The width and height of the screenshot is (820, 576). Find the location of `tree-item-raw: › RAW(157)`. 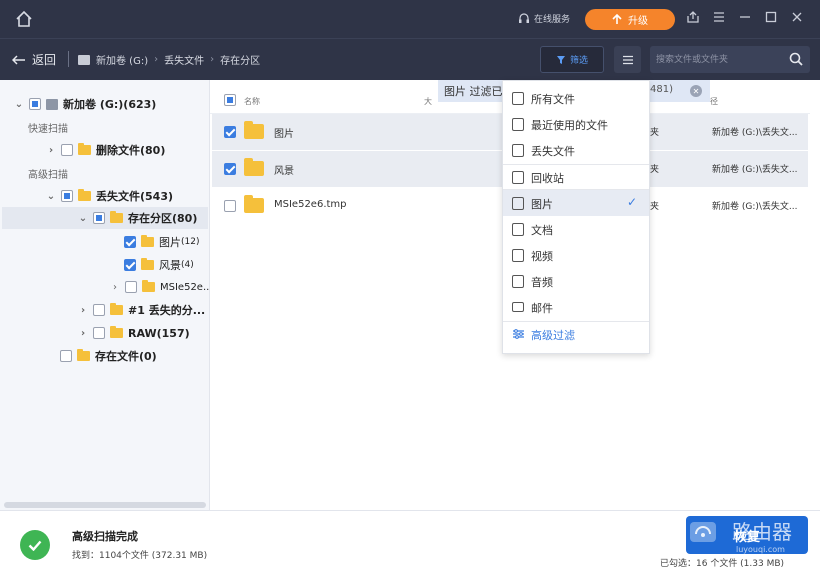

tree-item-raw: › RAW(157) is located at coordinates (134, 333).